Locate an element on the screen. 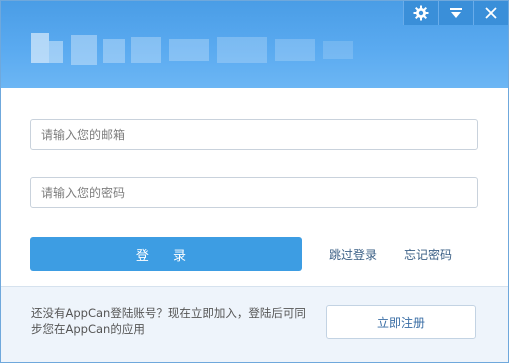  skip-login-link: 跳过登录 is located at coordinates (353, 254).